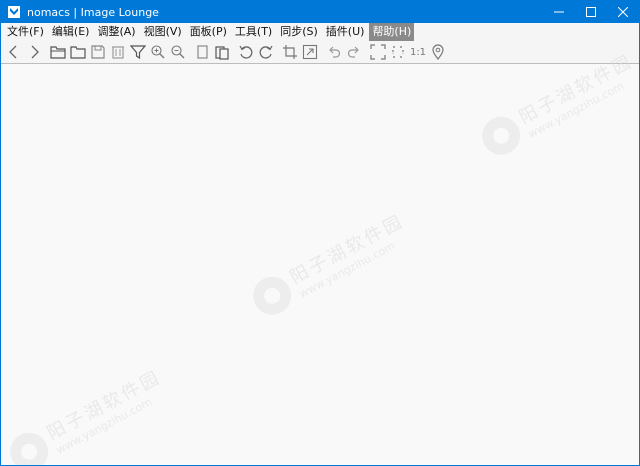 The height and width of the screenshot is (466, 640). I want to click on open-folder-icon, so click(78, 52).